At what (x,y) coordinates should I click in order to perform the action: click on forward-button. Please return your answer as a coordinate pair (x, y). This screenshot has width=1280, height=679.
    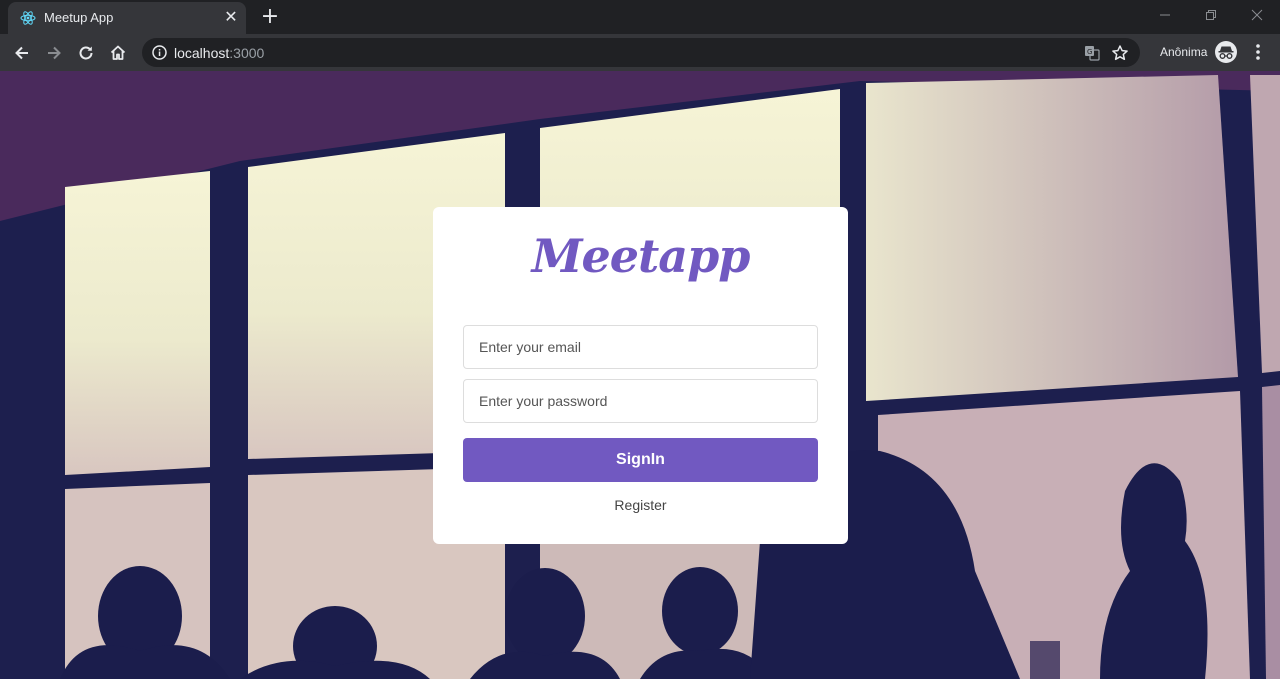
    Looking at the image, I should click on (54, 53).